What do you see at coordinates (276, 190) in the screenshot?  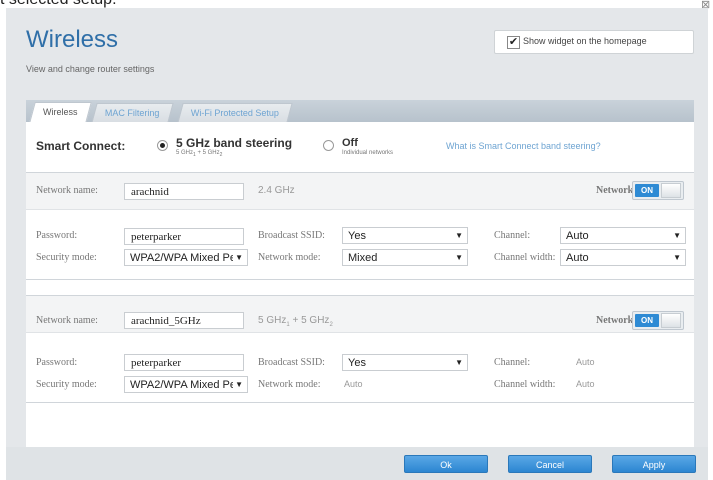 I see `band-label: 2.4 GHz` at bounding box center [276, 190].